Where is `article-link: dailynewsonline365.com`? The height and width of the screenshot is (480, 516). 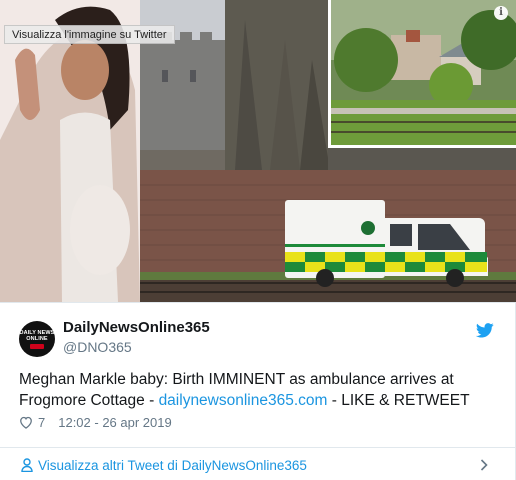
article-link: dailynewsonline365.com is located at coordinates (243, 400).